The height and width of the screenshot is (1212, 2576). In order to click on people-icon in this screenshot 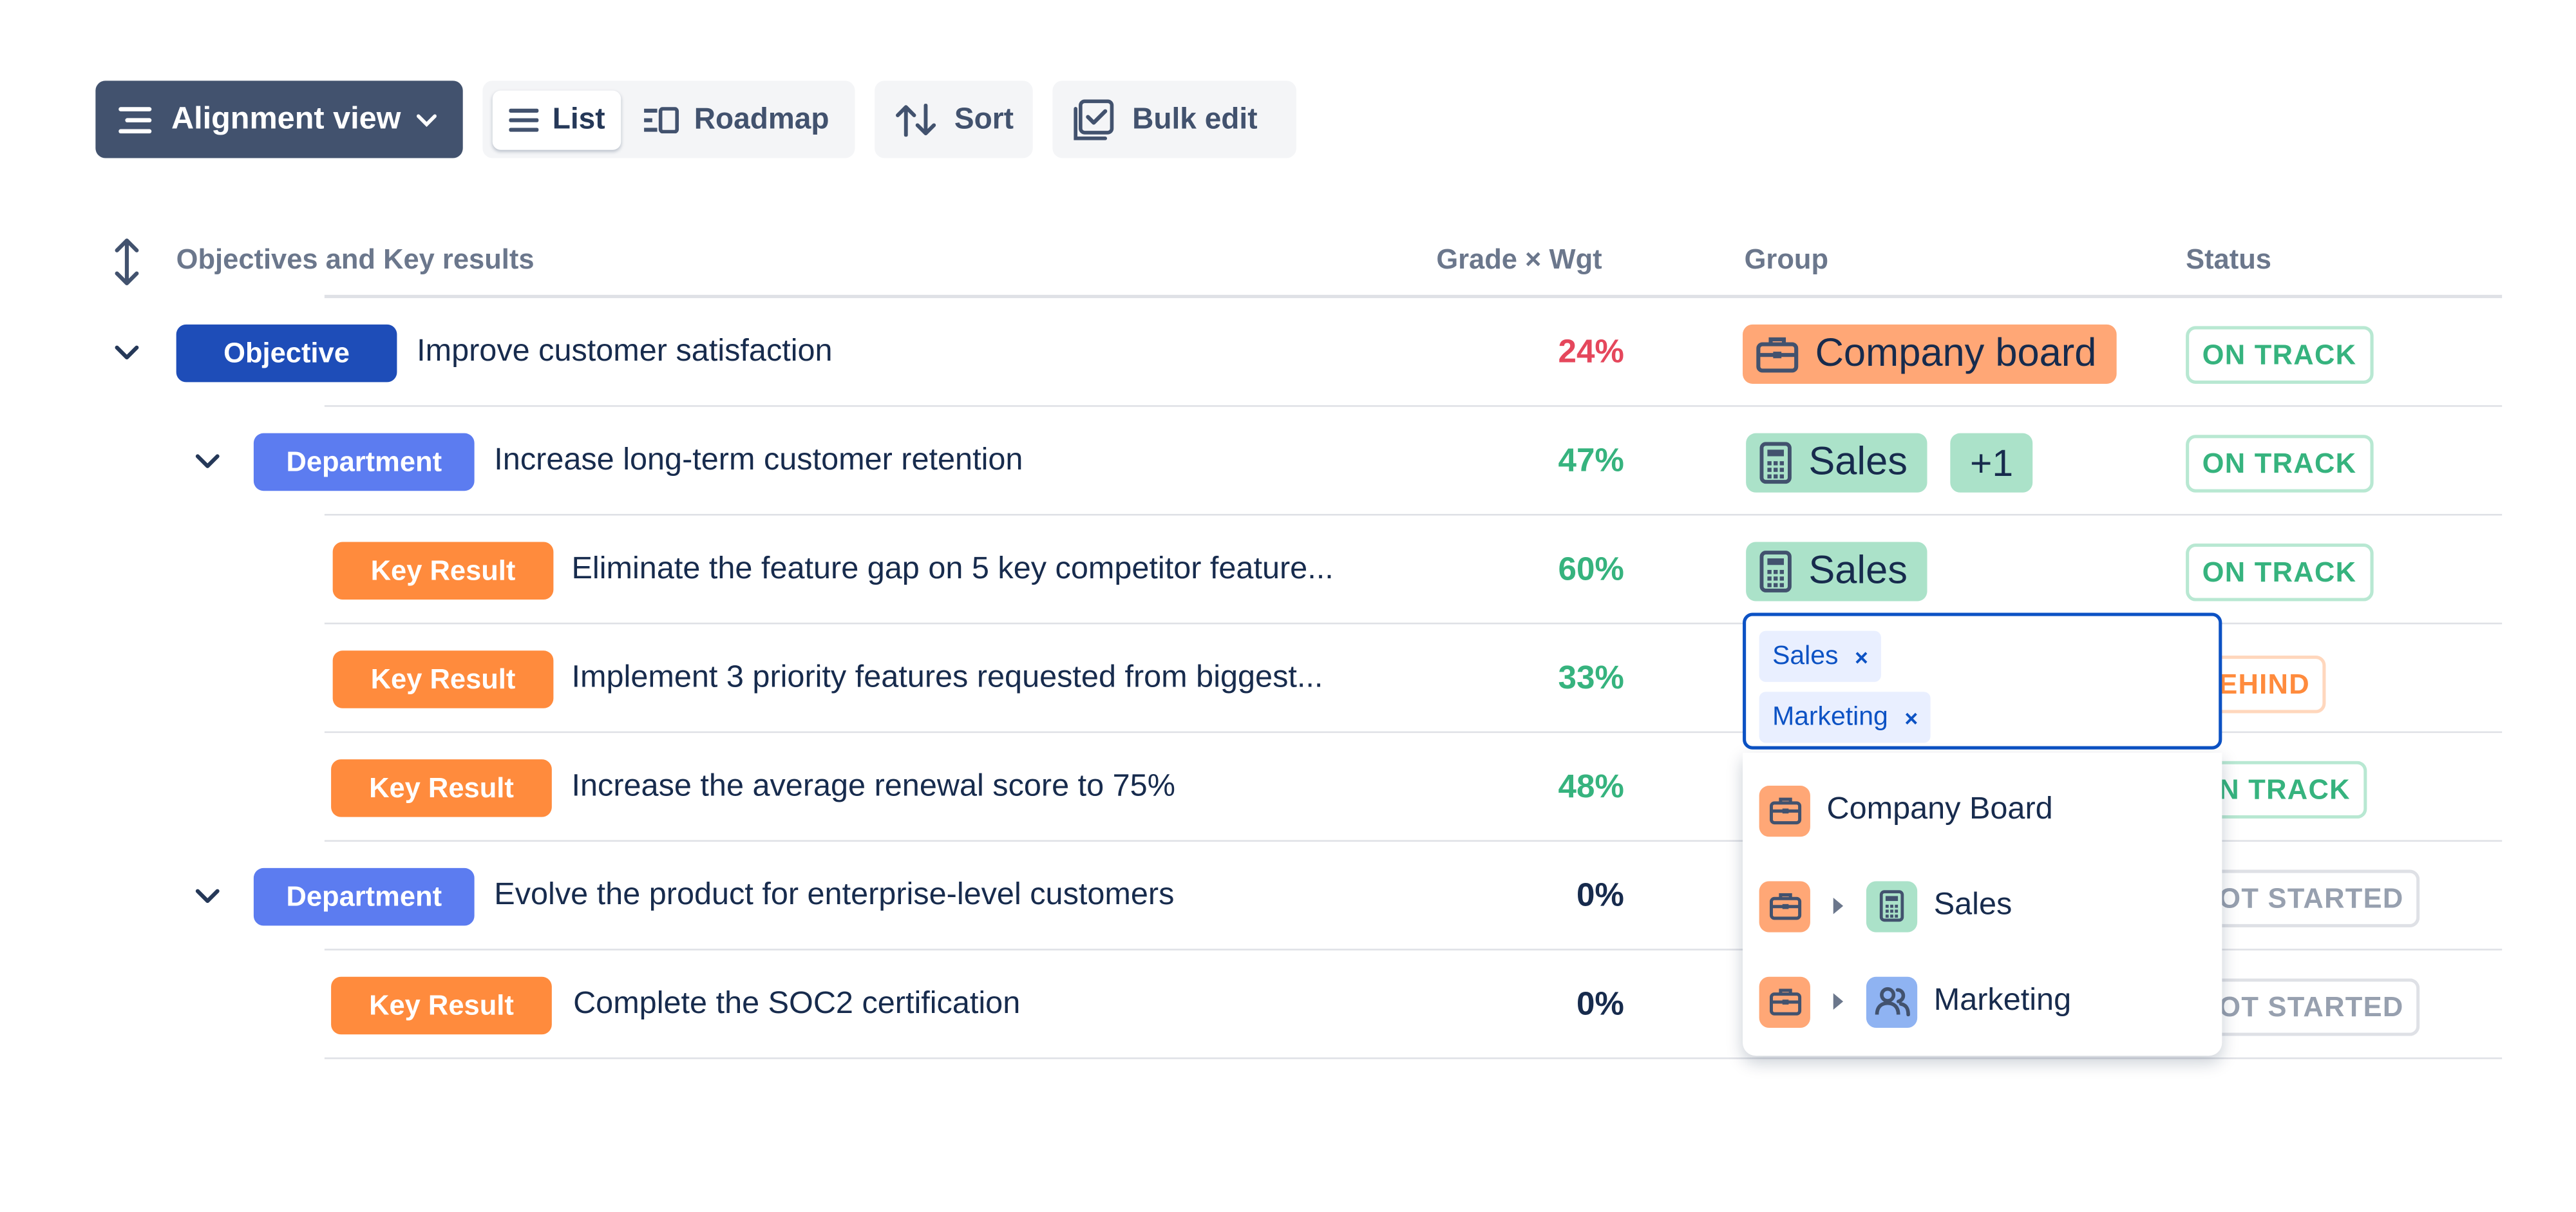, I will do `click(1892, 1001)`.